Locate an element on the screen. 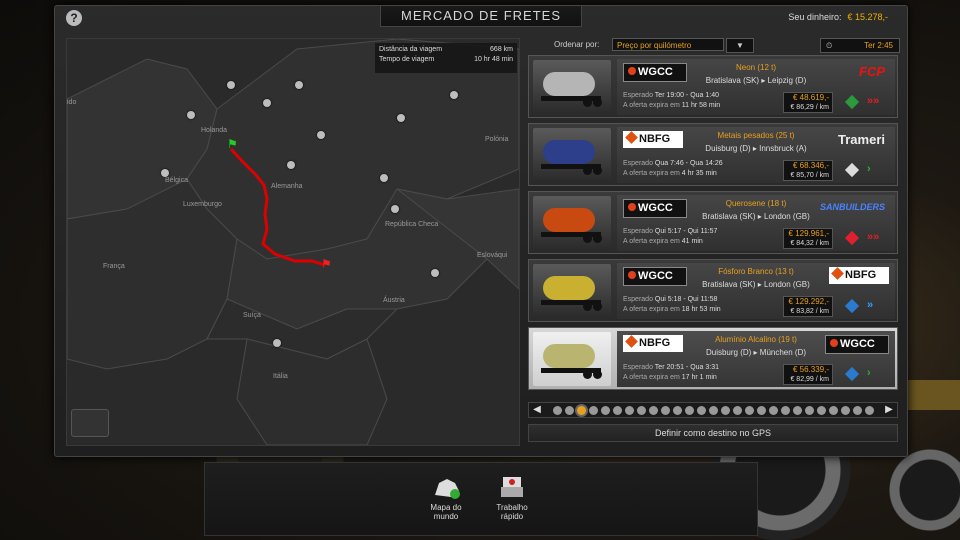  country-label: Itália is located at coordinates (280, 376).